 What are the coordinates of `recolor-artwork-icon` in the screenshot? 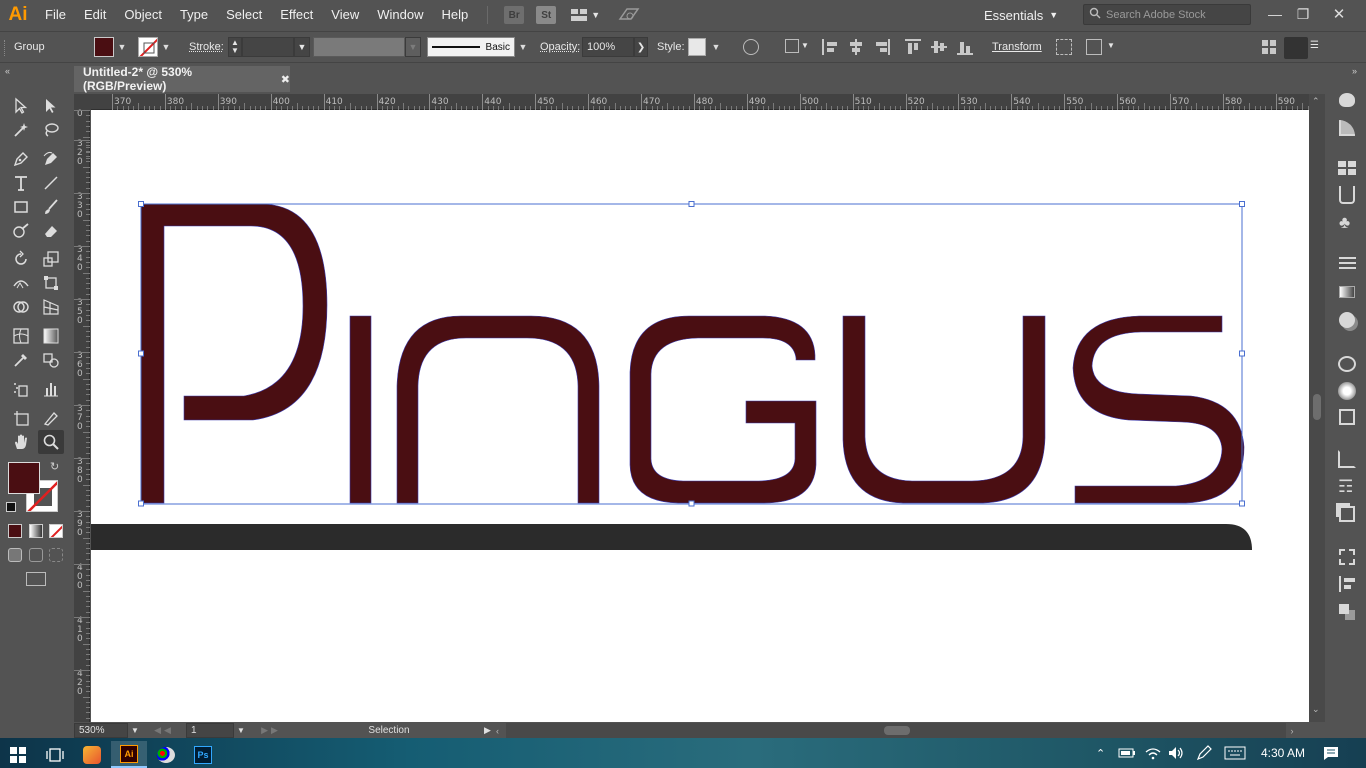 It's located at (751, 47).